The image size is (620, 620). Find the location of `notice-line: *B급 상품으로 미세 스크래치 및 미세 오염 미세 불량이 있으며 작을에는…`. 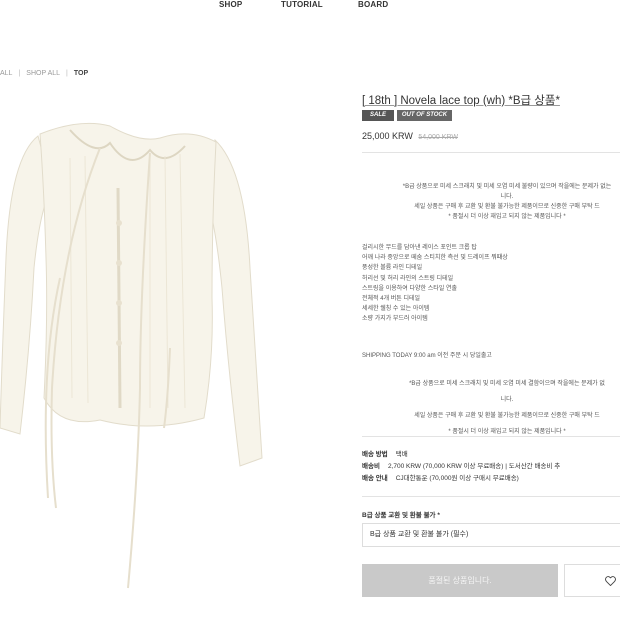

notice-line: *B급 상품으로 미세 스크래치 및 미세 오염 미세 불량이 있으며 작을에는… is located at coordinates (507, 187).